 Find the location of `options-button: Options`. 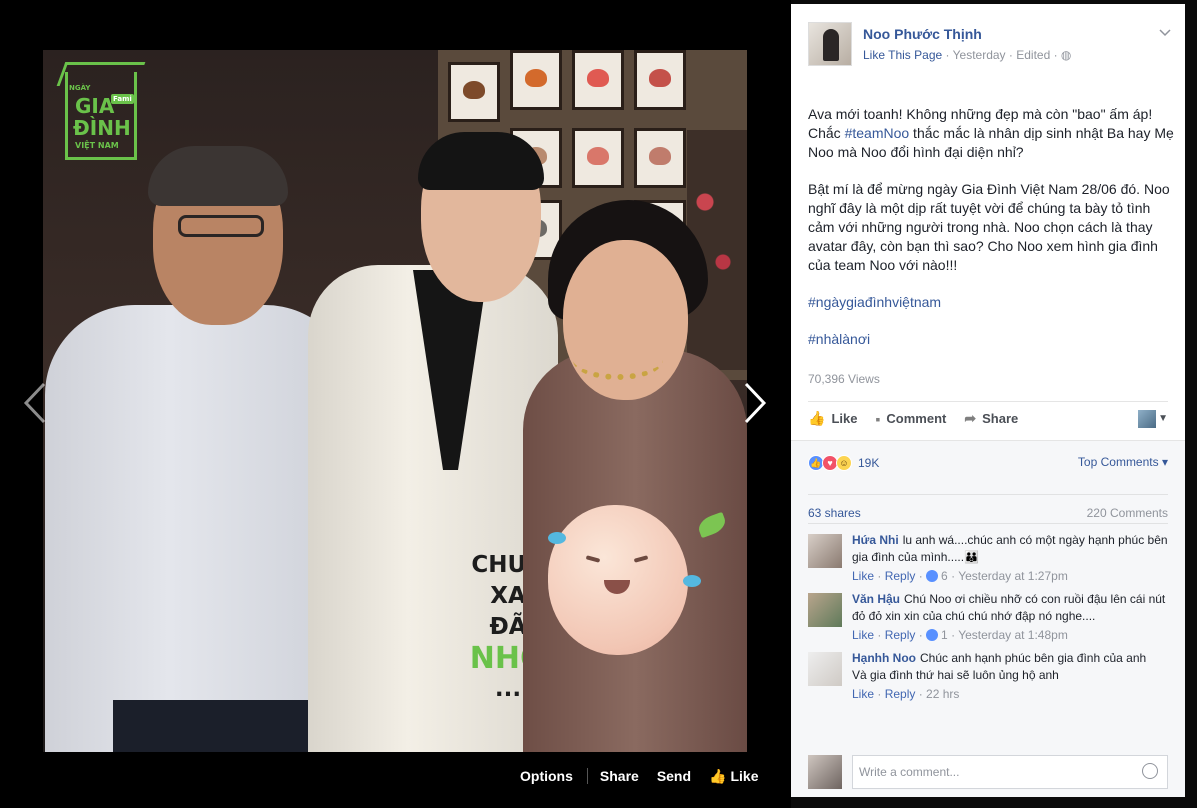

options-button: Options is located at coordinates (546, 776).